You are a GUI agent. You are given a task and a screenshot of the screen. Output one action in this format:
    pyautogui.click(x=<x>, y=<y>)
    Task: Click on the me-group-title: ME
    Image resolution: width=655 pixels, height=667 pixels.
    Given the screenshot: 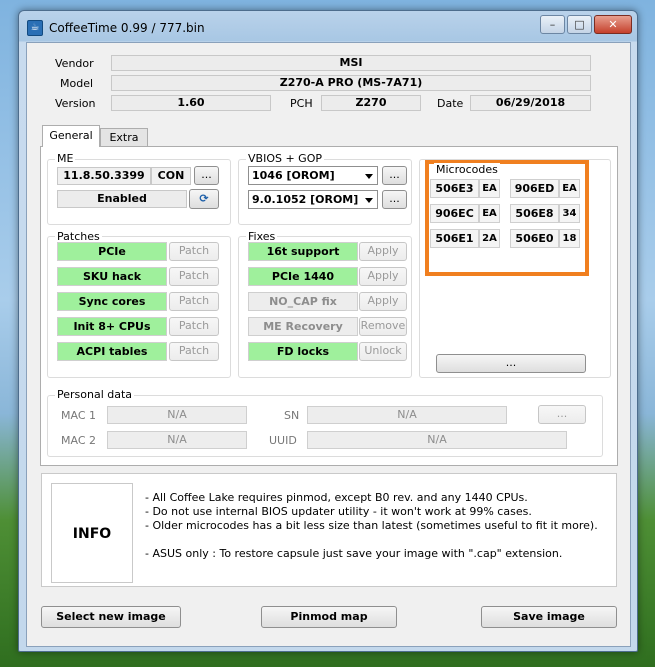 What is the action you would take?
    pyautogui.click(x=65, y=158)
    